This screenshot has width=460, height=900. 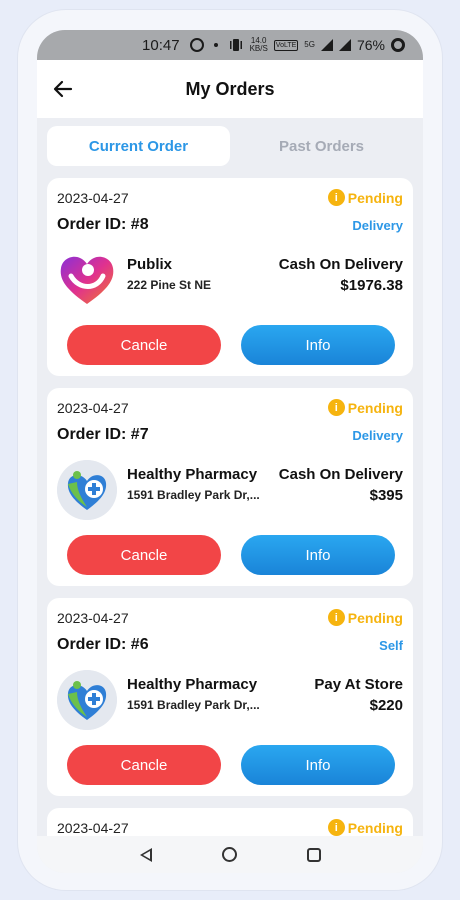 What do you see at coordinates (87, 280) in the screenshot?
I see `heart-logo-icon` at bounding box center [87, 280].